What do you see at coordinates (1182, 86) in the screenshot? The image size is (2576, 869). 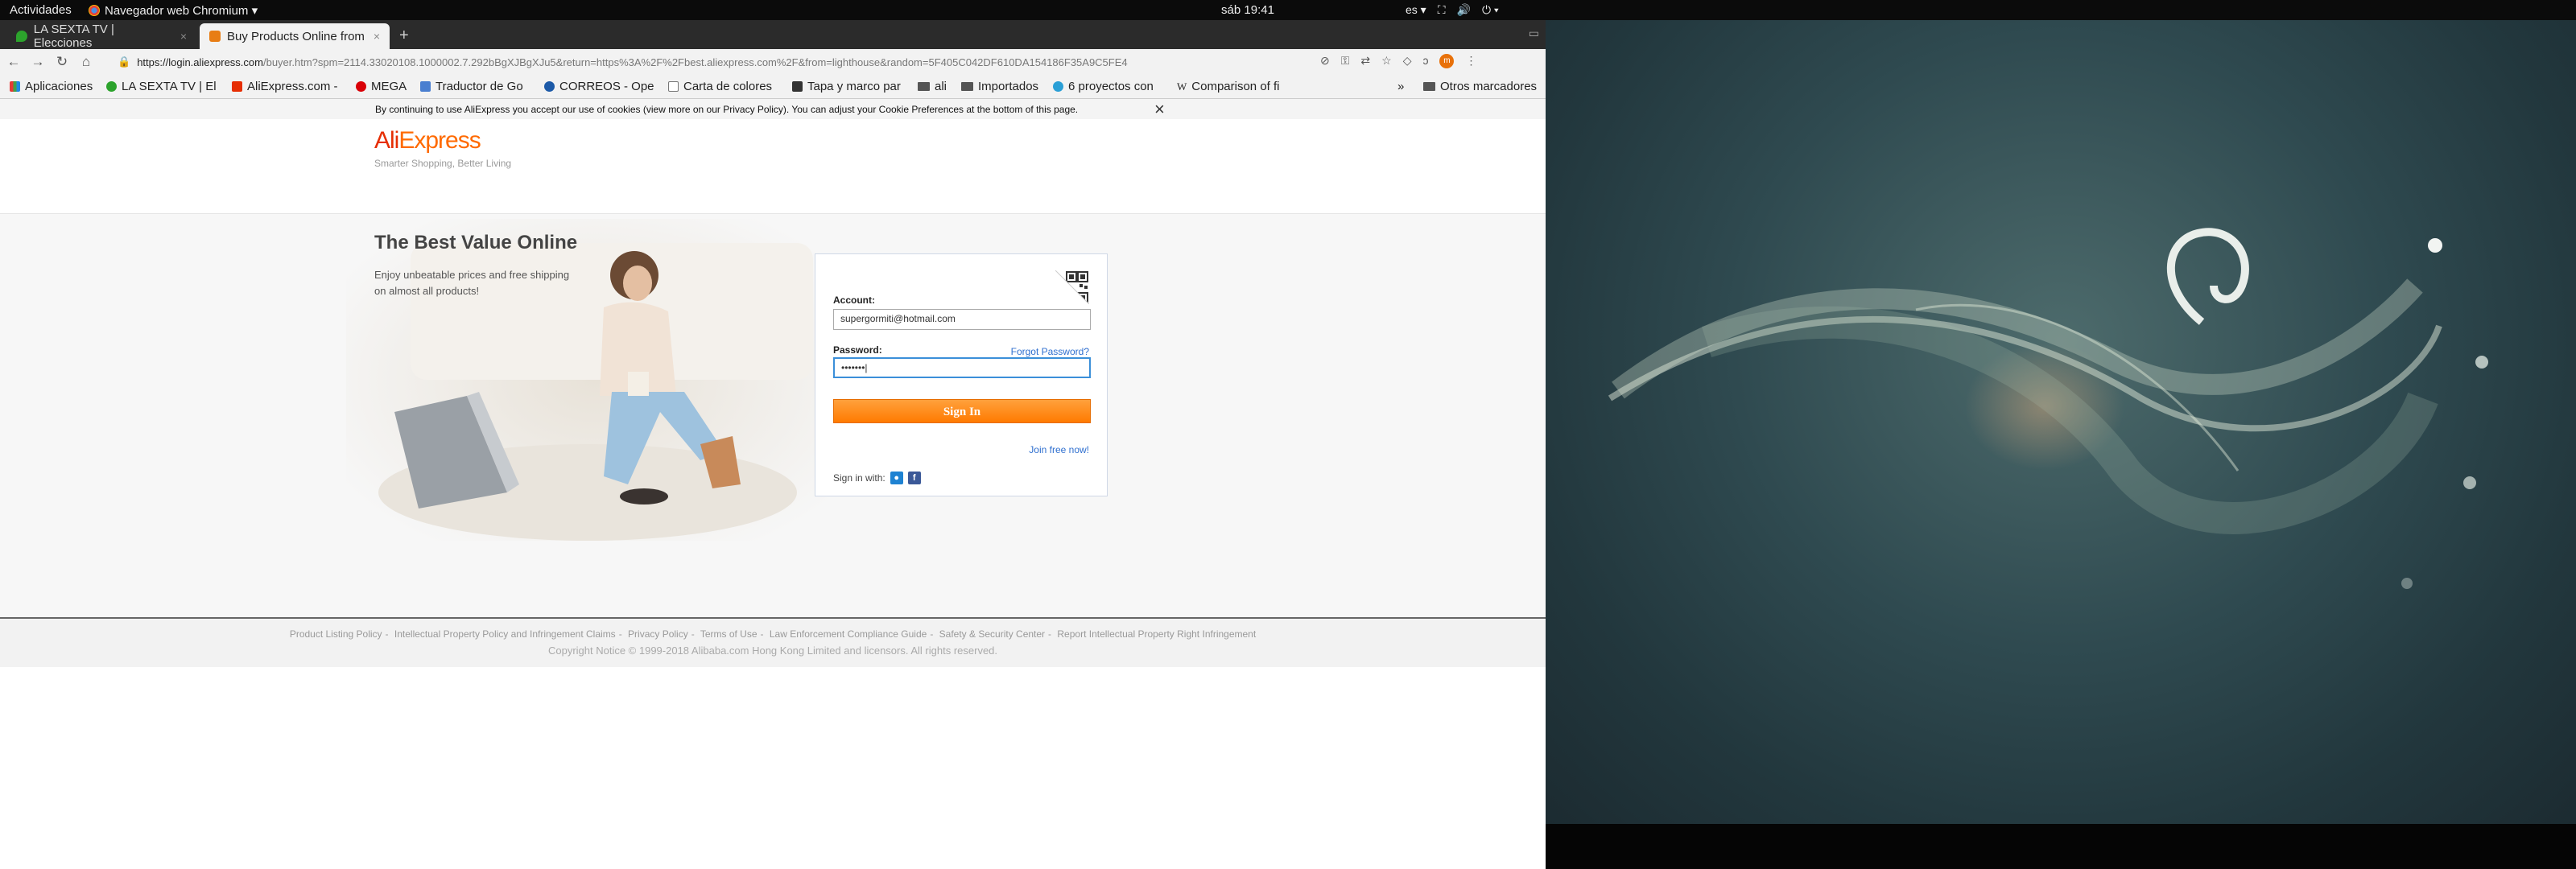 I see `wikipedia-icon: W` at bounding box center [1182, 86].